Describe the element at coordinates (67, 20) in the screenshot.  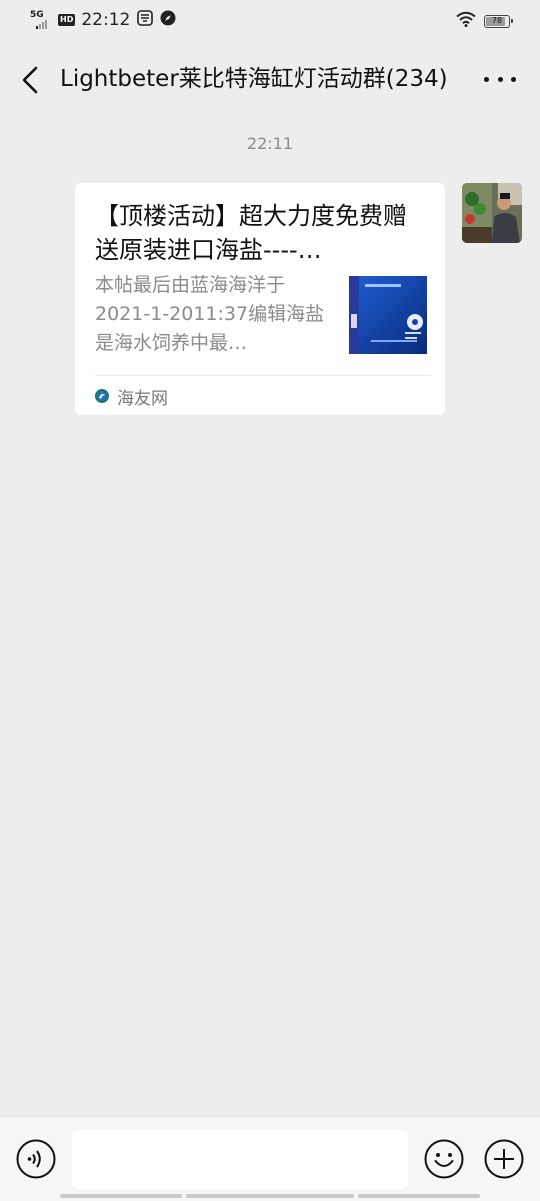
I see `hd-badge: HD` at that location.